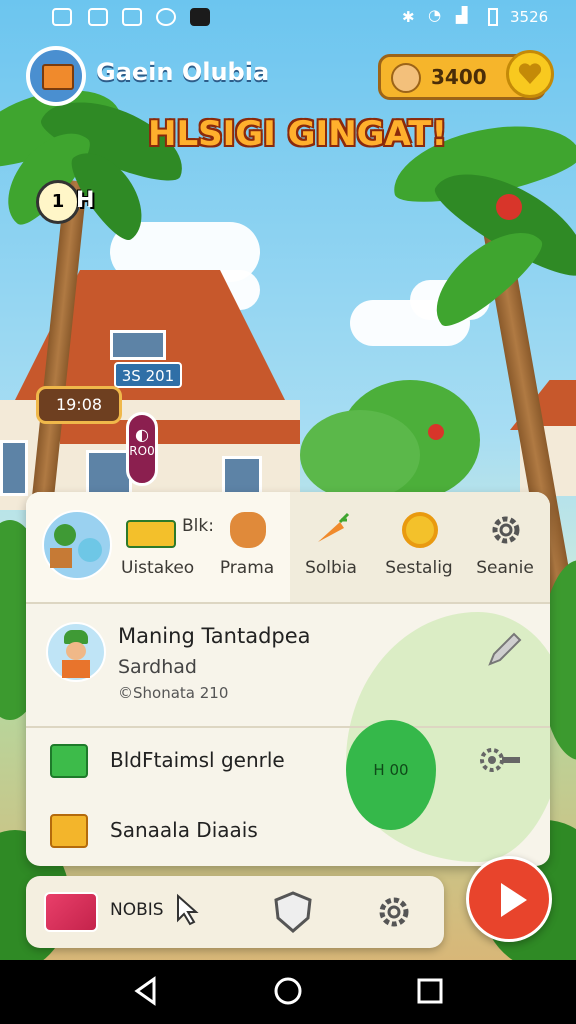 This screenshot has width=576, height=1024. I want to click on clock-icon, so click(166, 17).